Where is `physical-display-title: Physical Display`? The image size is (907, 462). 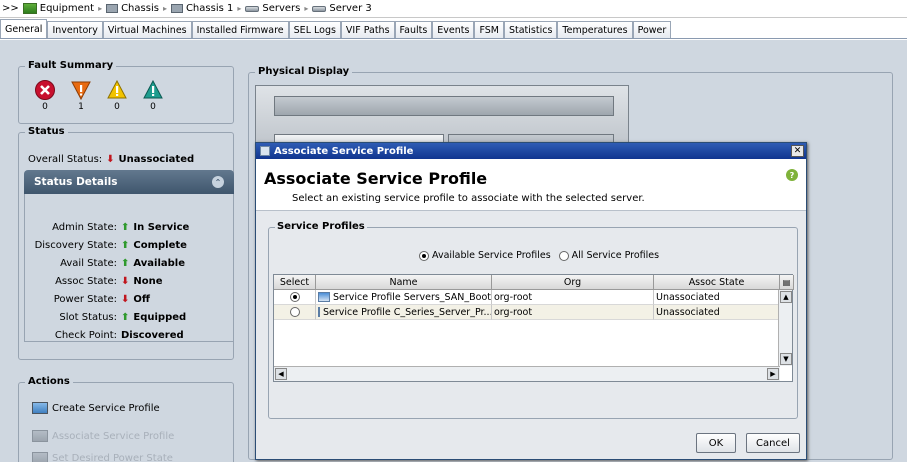
physical-display-title: Physical Display is located at coordinates (304, 71).